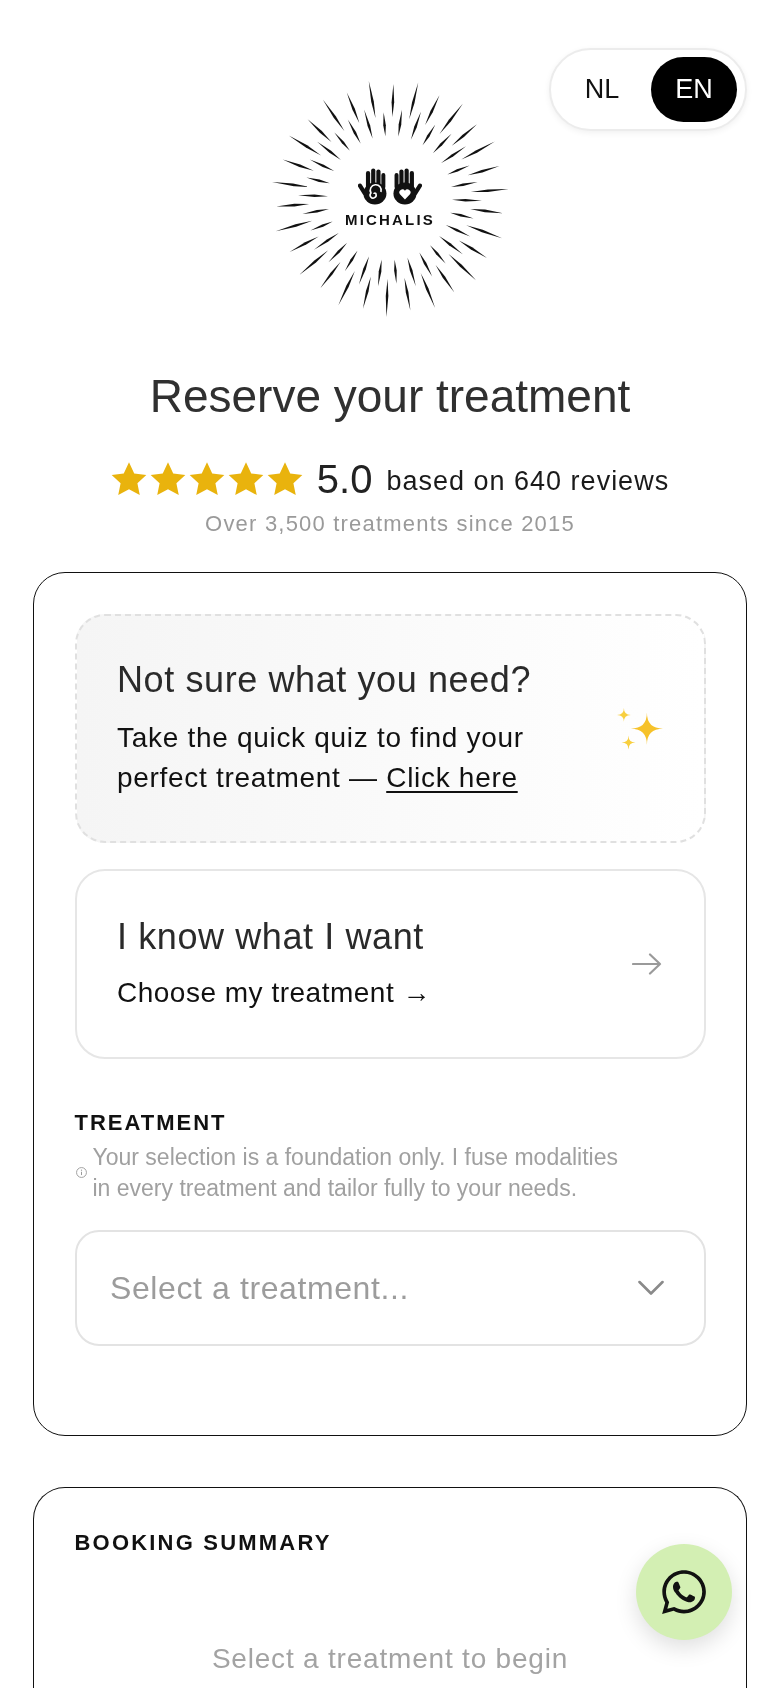 This screenshot has height=1688, width=780. I want to click on language-option: NL, so click(602, 89).